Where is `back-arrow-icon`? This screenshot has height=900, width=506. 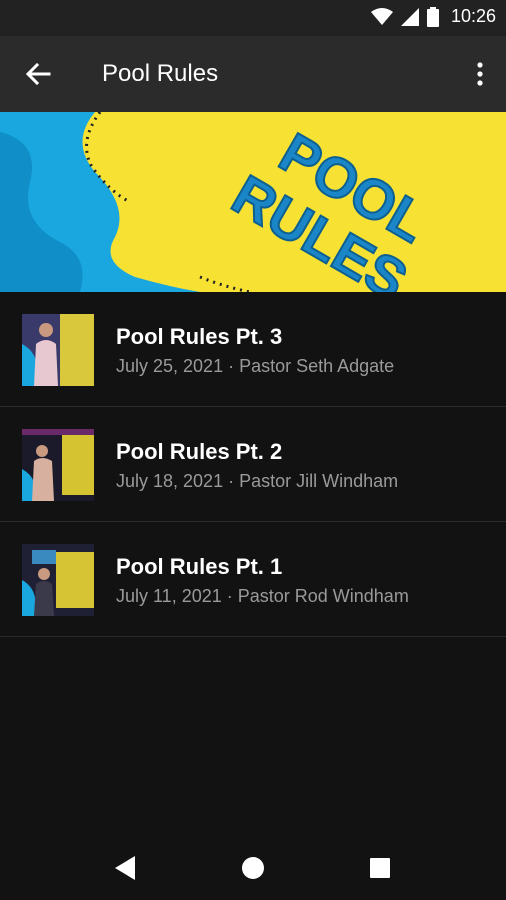
back-arrow-icon is located at coordinates (38, 74).